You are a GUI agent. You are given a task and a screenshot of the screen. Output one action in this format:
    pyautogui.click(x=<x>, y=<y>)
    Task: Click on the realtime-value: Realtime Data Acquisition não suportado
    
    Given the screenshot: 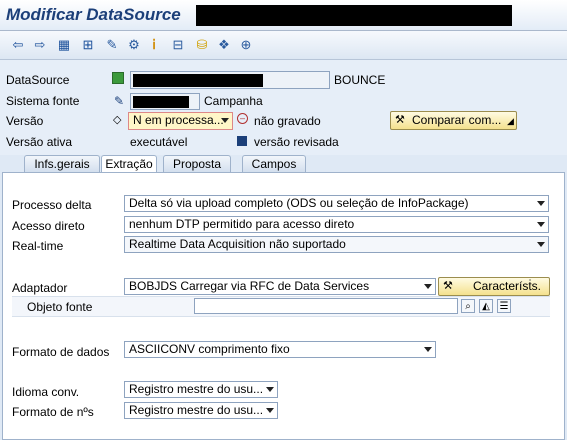 What is the action you would take?
    pyautogui.click(x=237, y=244)
    